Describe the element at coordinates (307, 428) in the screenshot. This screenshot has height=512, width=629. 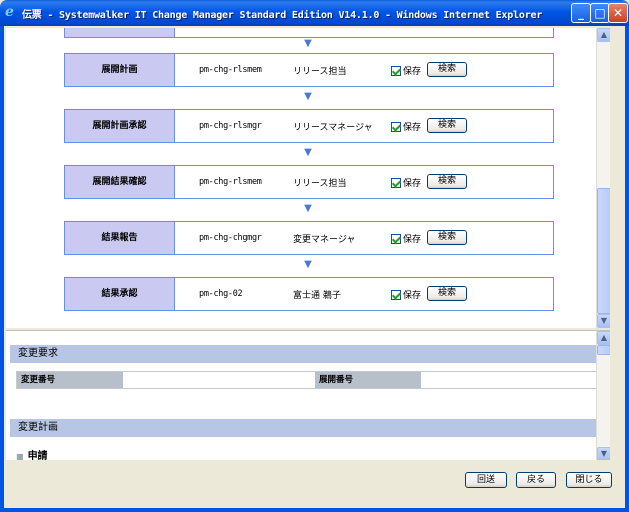
I see `change-plan-header: 変更計画` at that location.